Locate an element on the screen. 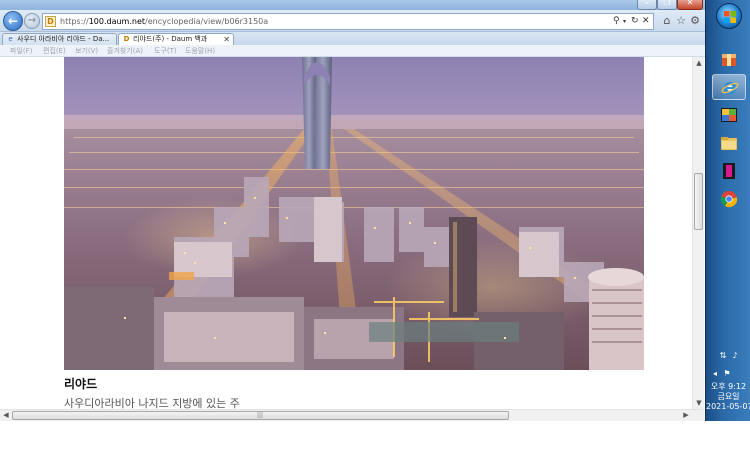 Image resolution: width=750 pixels, height=472 pixels. favorites-star-icon: ☆ is located at coordinates (681, 21).